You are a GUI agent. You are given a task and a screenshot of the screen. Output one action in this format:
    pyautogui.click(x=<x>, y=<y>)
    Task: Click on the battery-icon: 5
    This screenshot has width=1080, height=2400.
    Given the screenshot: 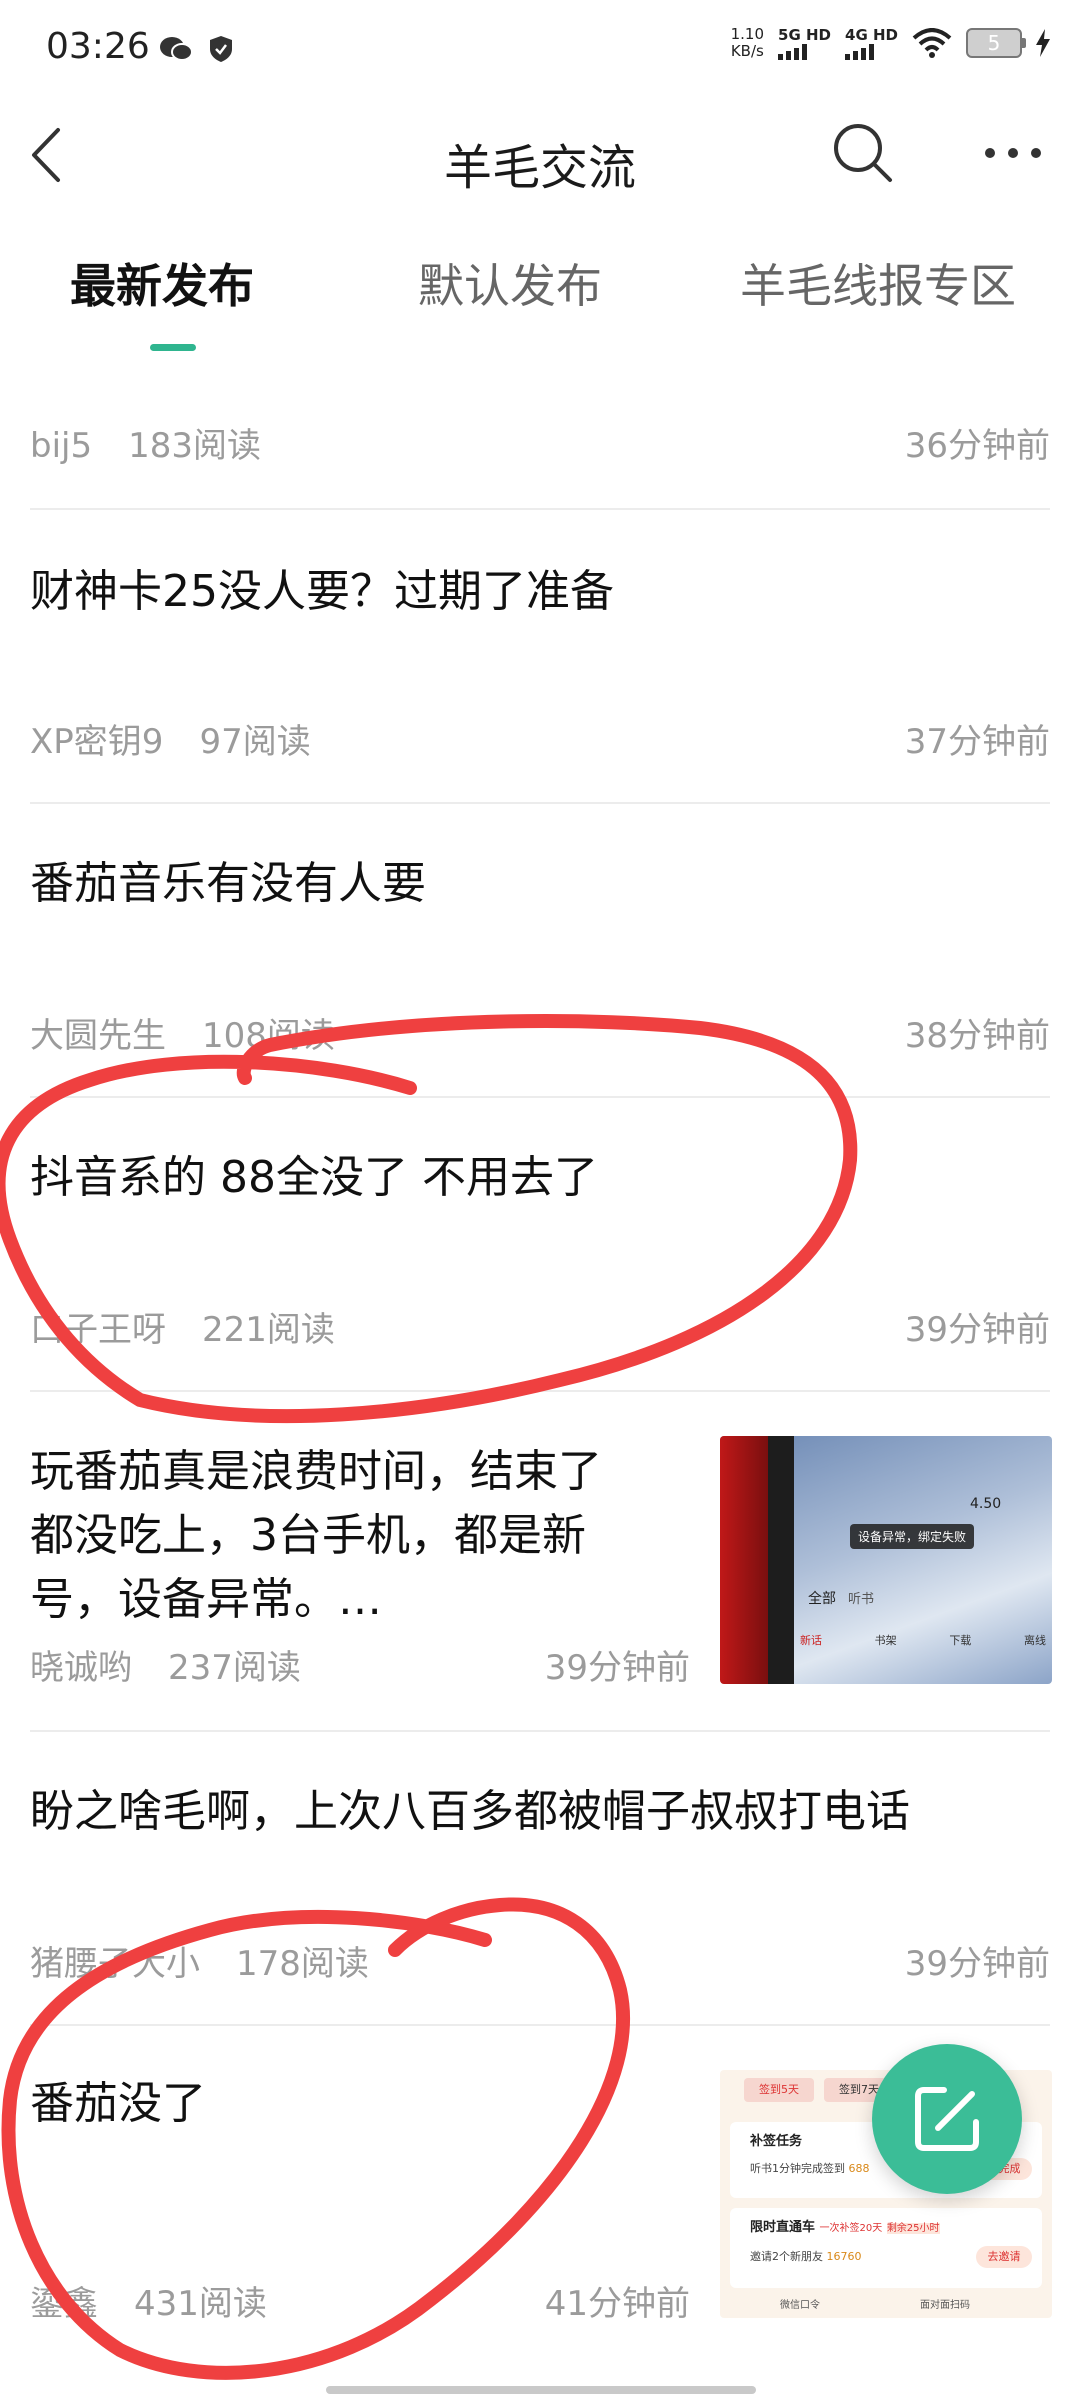 What is the action you would take?
    pyautogui.click(x=996, y=43)
    